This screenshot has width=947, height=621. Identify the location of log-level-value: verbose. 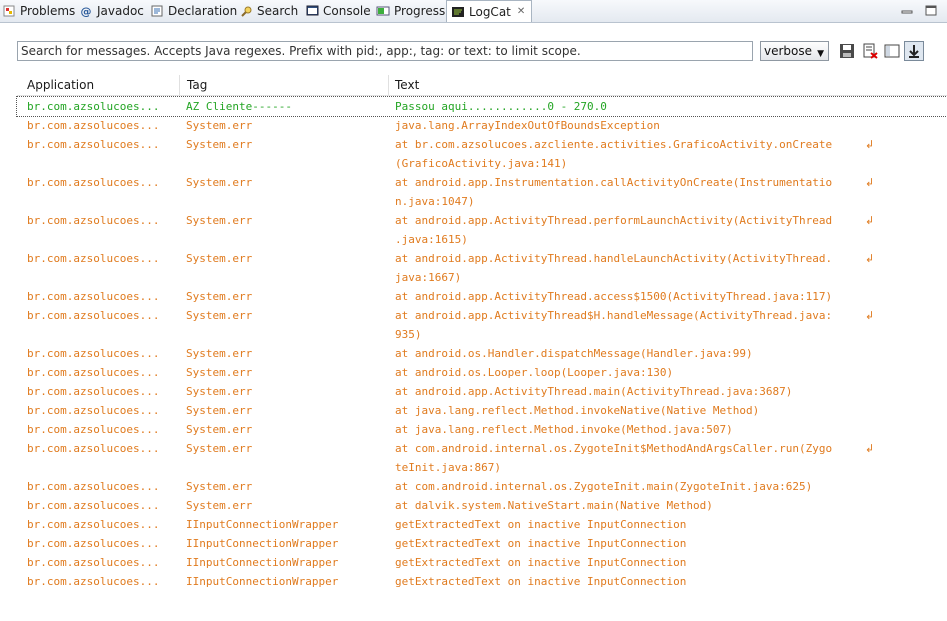
(788, 51).